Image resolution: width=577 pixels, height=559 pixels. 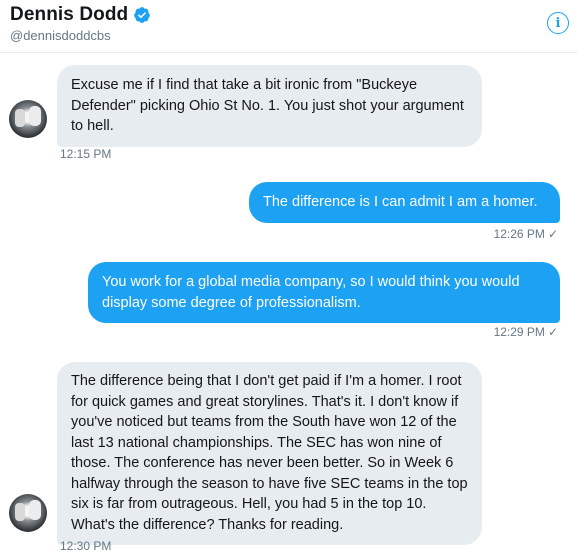 What do you see at coordinates (86, 154) in the screenshot?
I see `message-timestamp: 12:15 PM` at bounding box center [86, 154].